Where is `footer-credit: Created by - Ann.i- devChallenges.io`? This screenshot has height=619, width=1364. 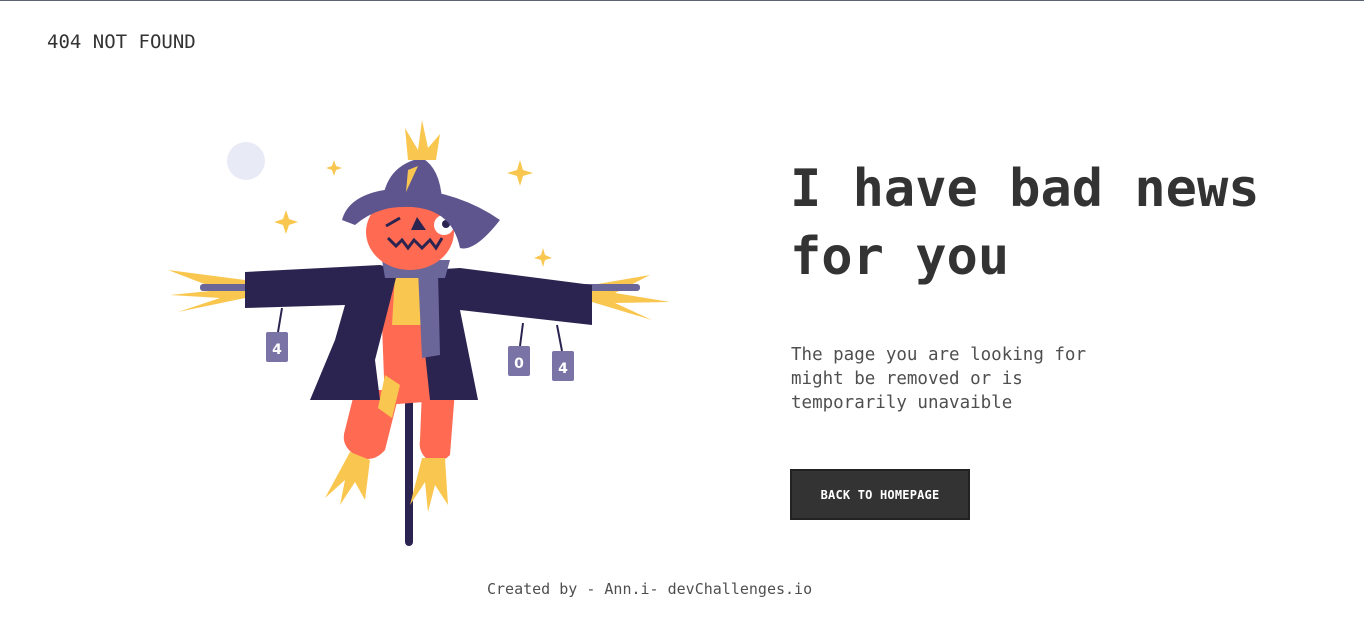
footer-credit: Created by - Ann.i- devChallenges.io is located at coordinates (650, 589).